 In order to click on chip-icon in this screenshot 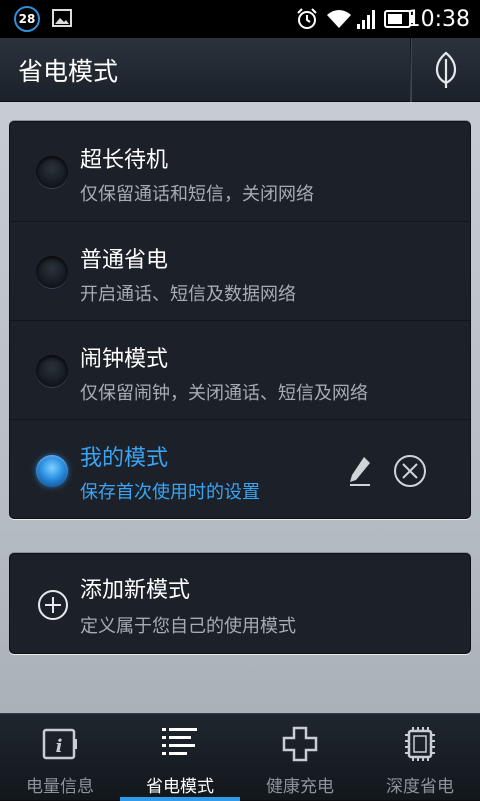, I will do `click(420, 744)`.